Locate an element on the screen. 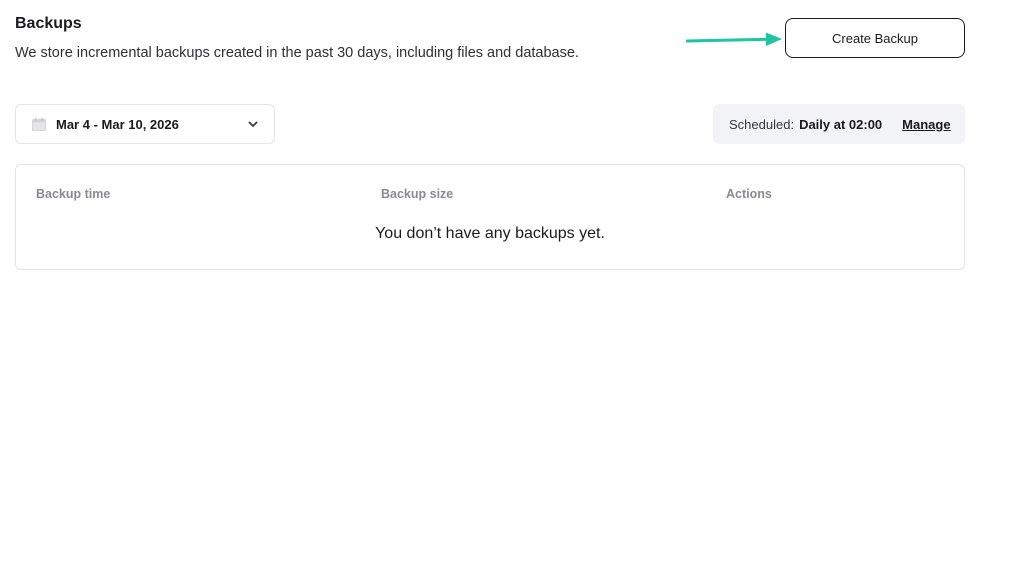 This screenshot has height=571, width=1012. schedule-info: Scheduled: Daily at 02:00 Manage is located at coordinates (839, 124).